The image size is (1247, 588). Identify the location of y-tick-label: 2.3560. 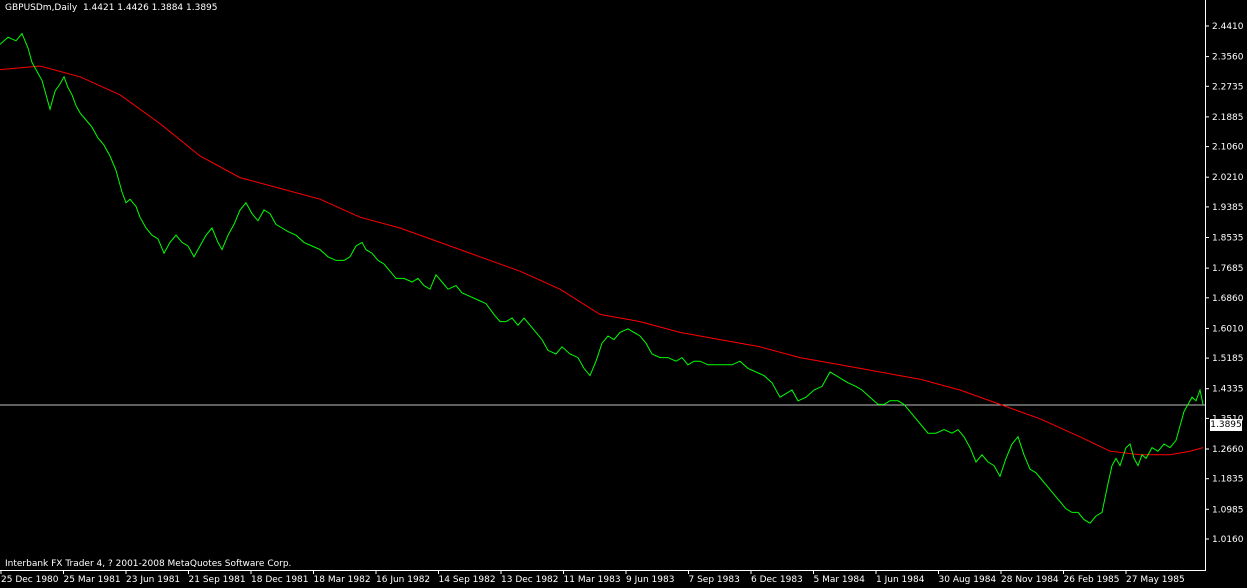
(1228, 58).